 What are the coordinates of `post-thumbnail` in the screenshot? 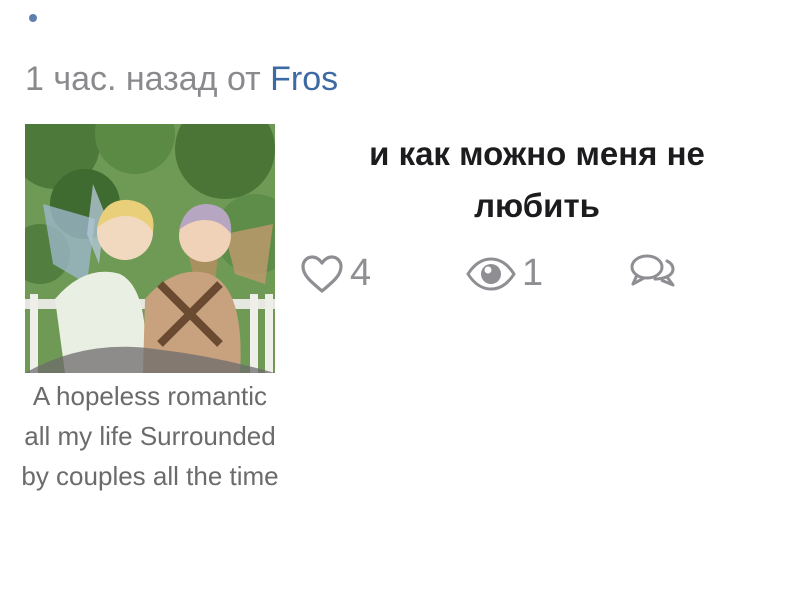 It's located at (150, 248).